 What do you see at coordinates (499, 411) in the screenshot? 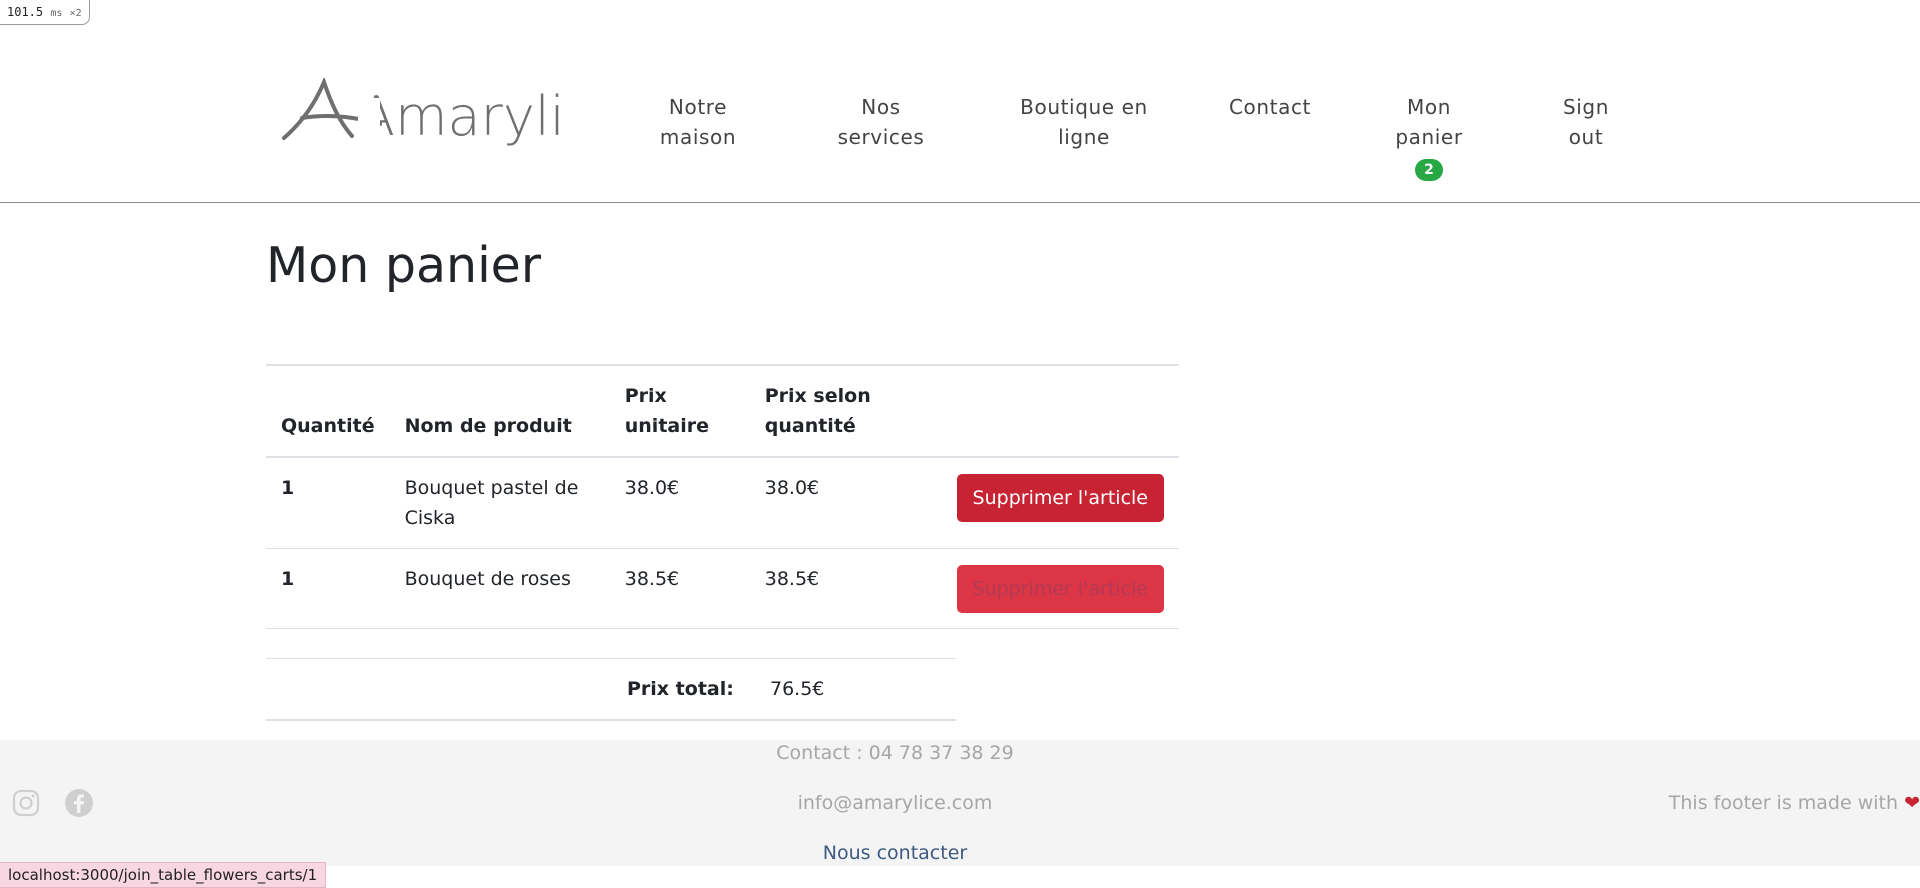
I see `header-product-name: Nom de produit` at bounding box center [499, 411].